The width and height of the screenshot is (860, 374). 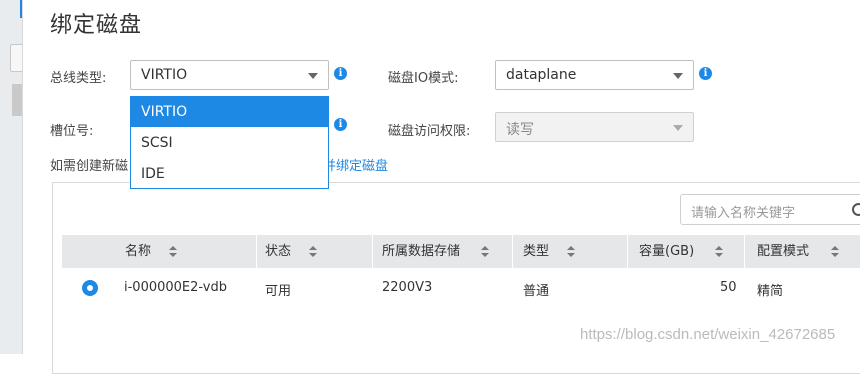 I want to click on cell-capacity: 50, so click(x=728, y=287).